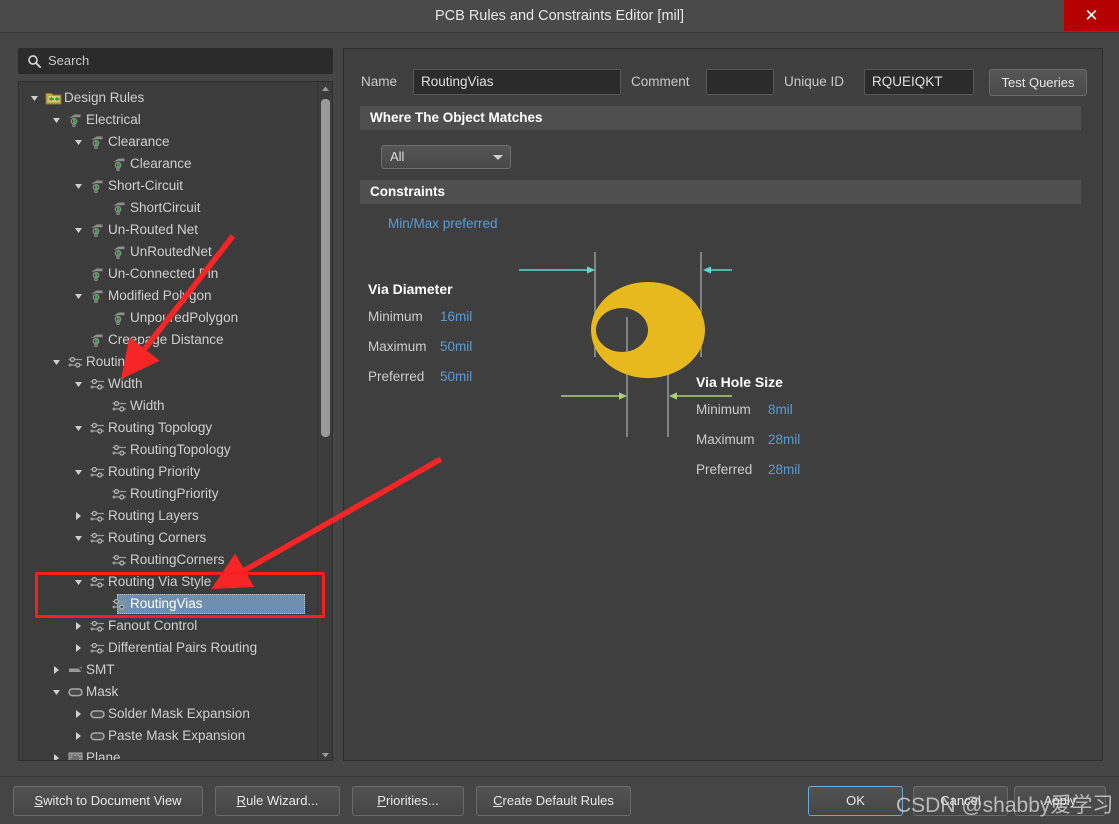 The image size is (1119, 824). What do you see at coordinates (168, 753) in the screenshot?
I see `tree-item-plane: Plane` at bounding box center [168, 753].